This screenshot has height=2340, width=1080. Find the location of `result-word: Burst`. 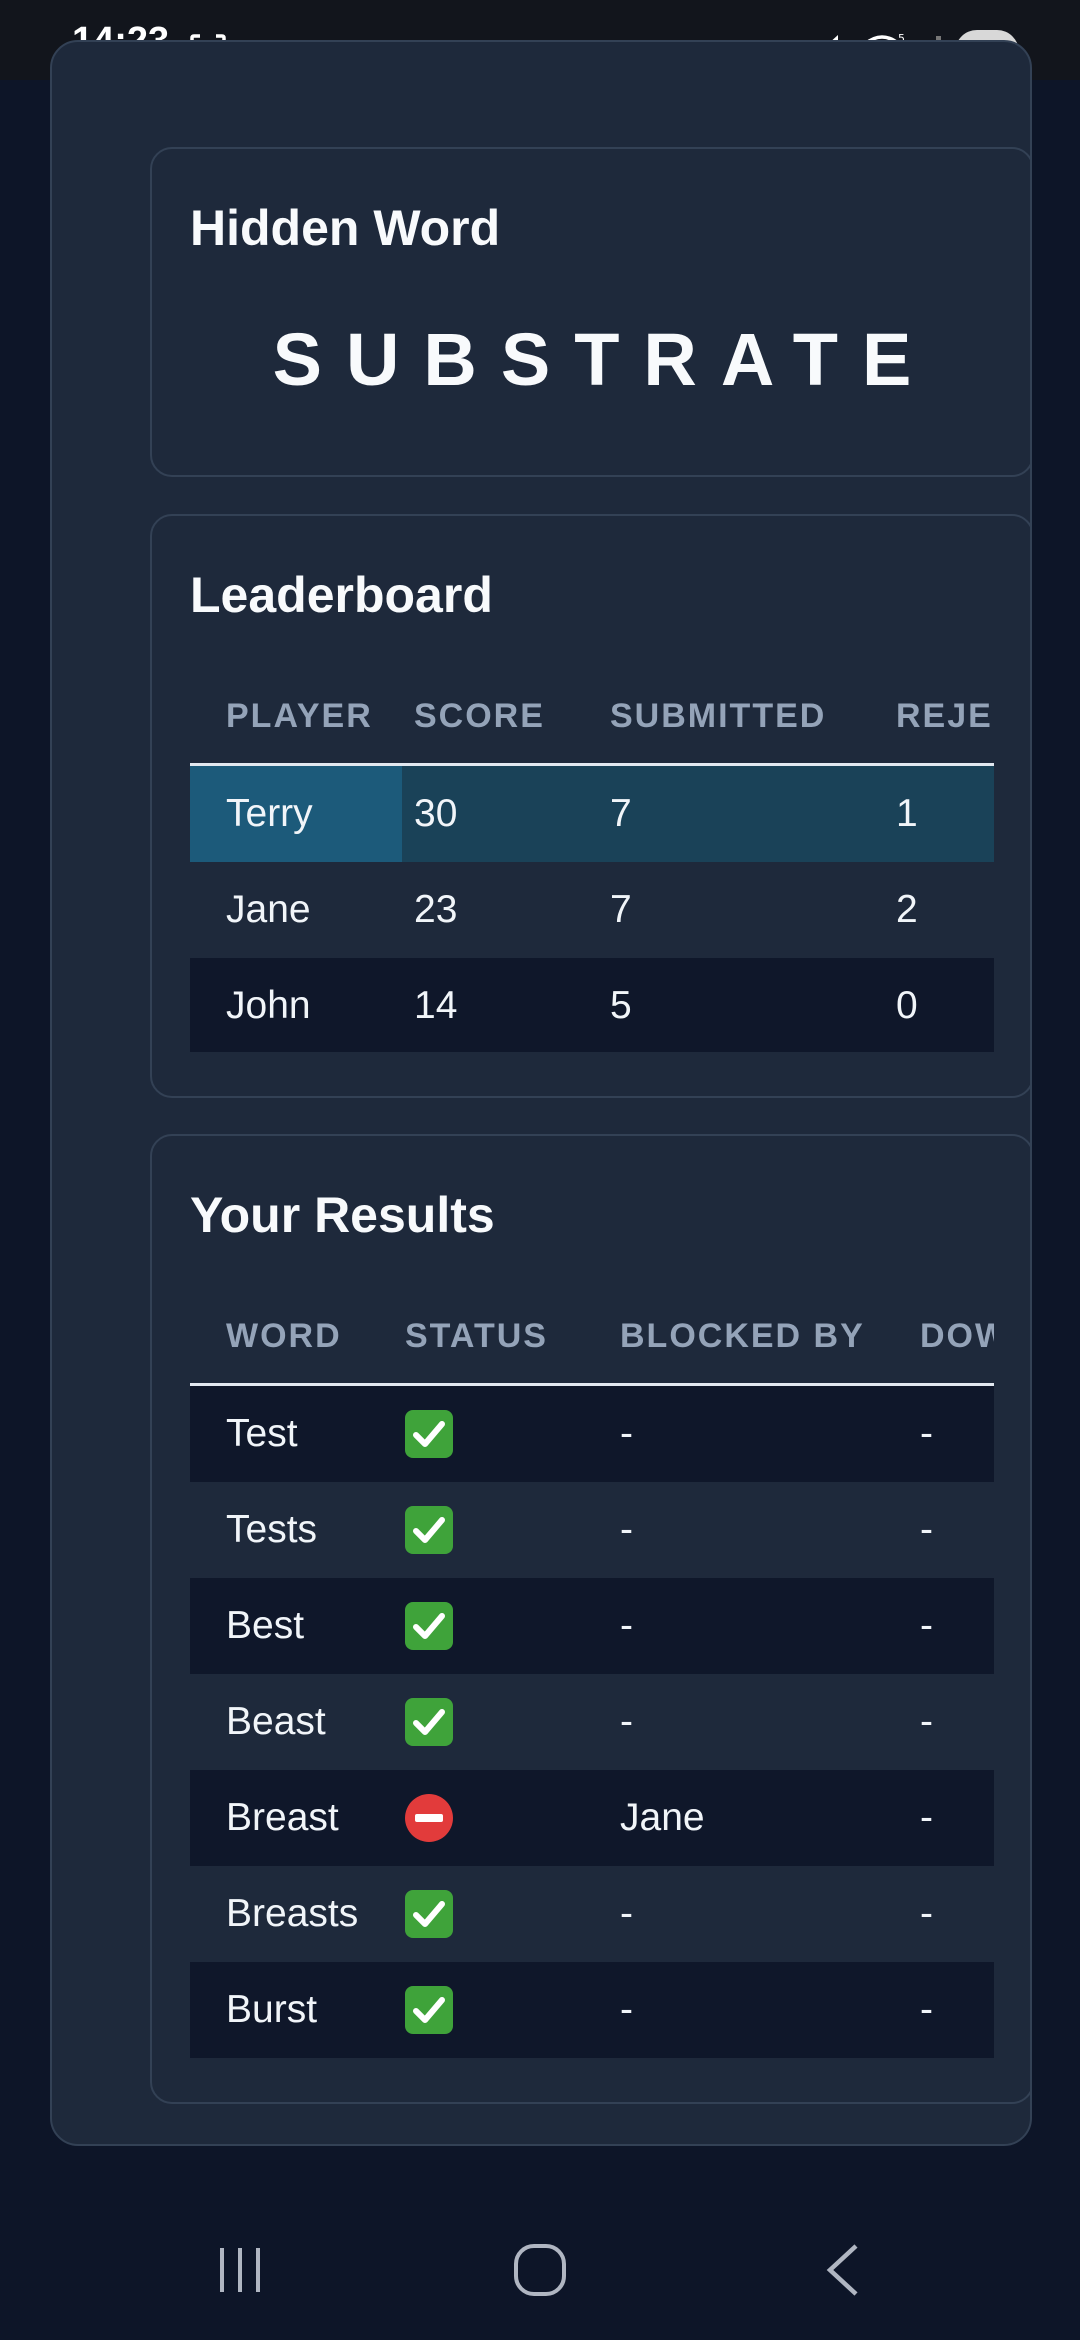

result-word: Burst is located at coordinates (272, 2009).